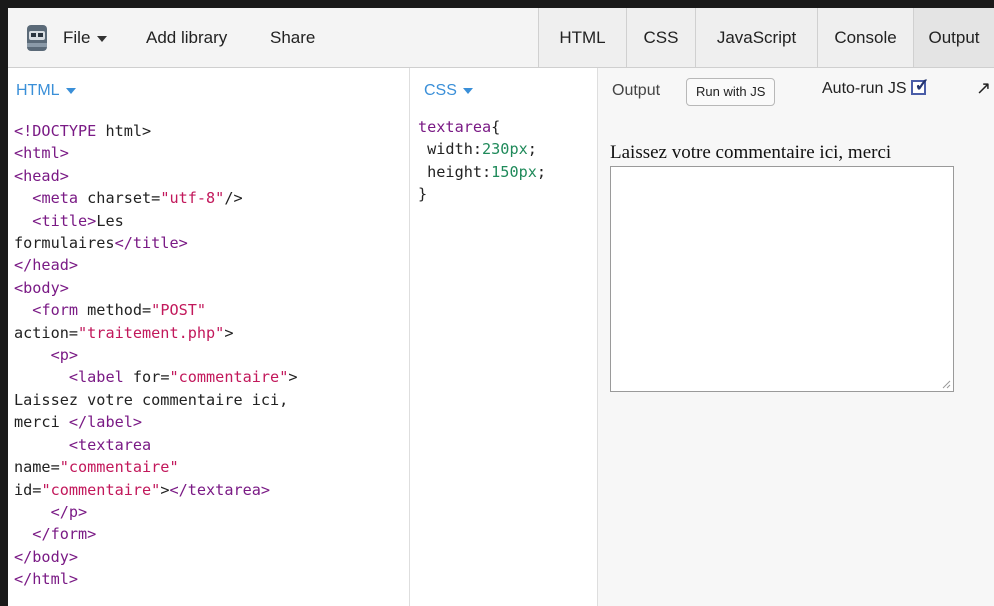 This screenshot has width=994, height=606. Describe the element at coordinates (782, 279) in the screenshot. I see `comment-textarea` at that location.